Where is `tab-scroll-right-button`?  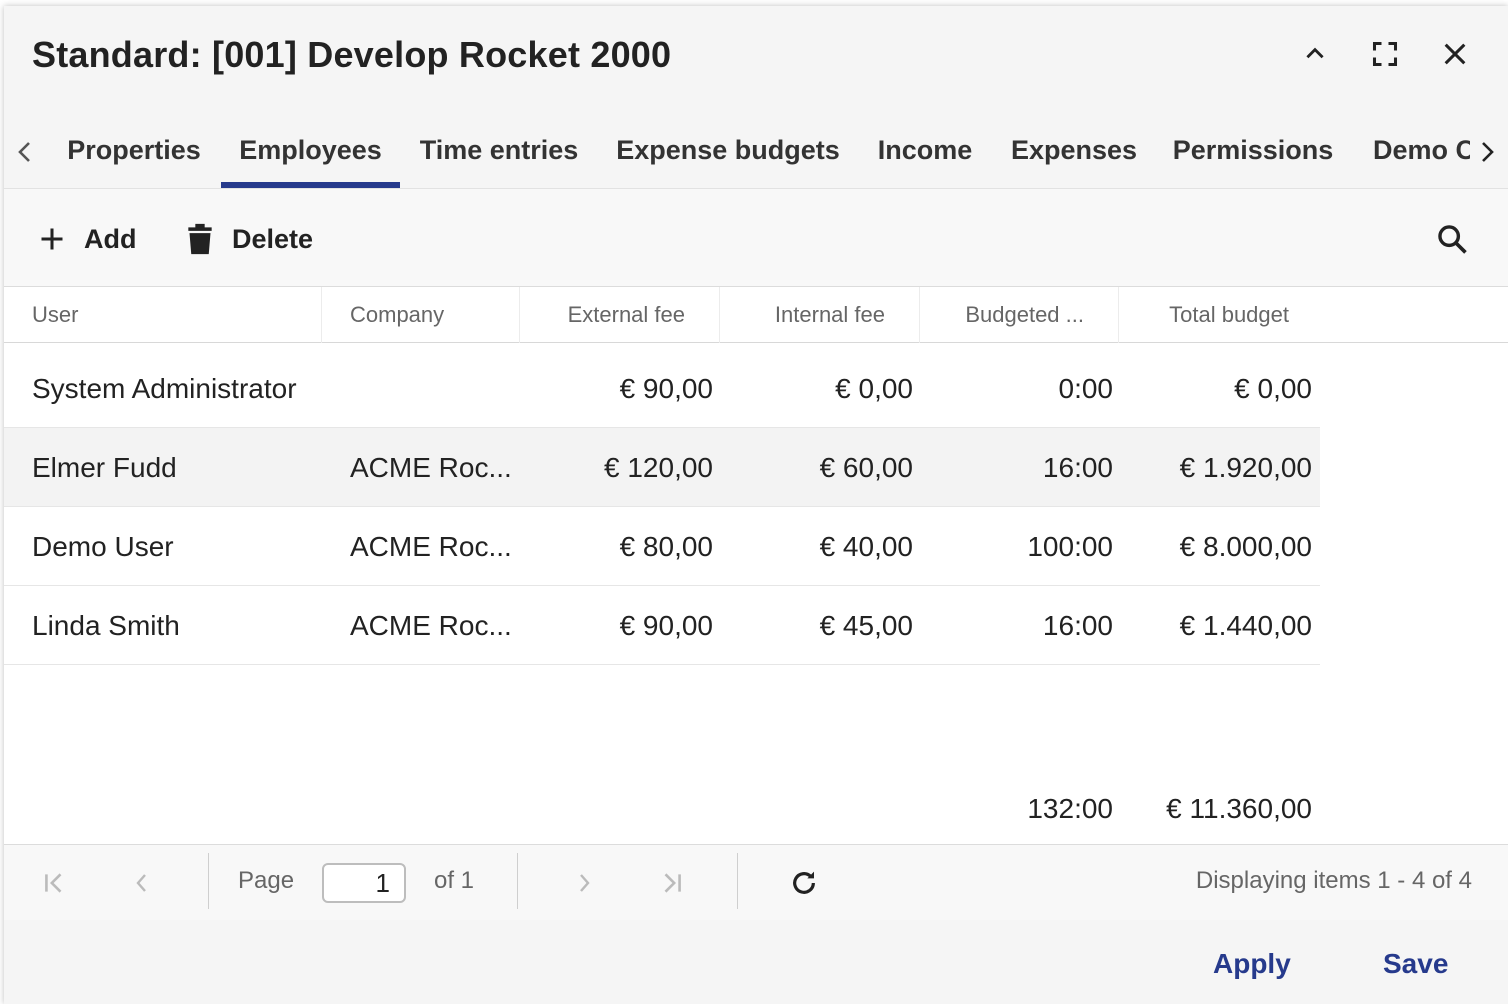 tab-scroll-right-button is located at coordinates (1487, 152).